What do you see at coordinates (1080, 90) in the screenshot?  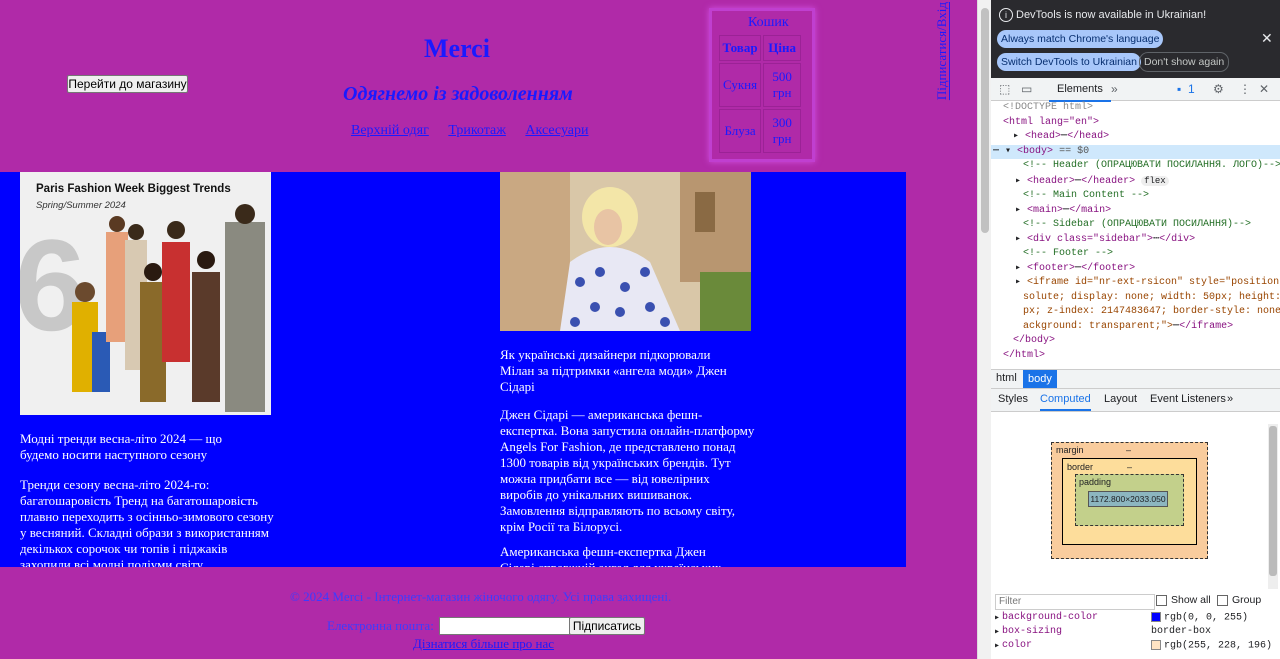 I see `tab-elements: Elements` at bounding box center [1080, 90].